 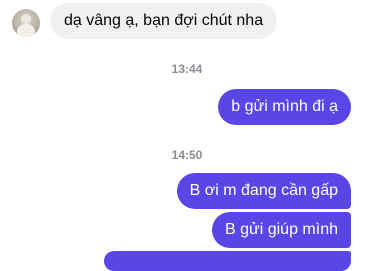 I want to click on outgoing-message-bubble-partial, so click(x=227, y=261).